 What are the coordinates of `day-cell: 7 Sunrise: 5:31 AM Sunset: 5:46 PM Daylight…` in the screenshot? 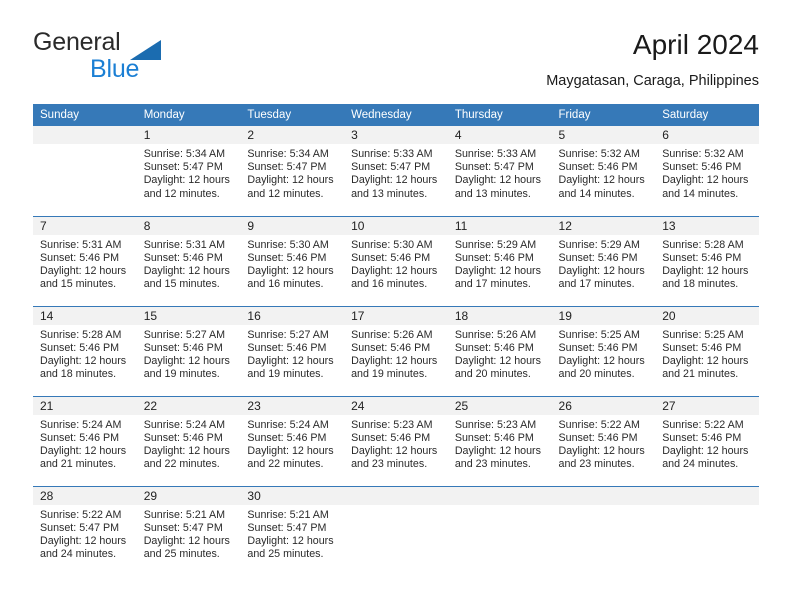 It's located at (85, 260).